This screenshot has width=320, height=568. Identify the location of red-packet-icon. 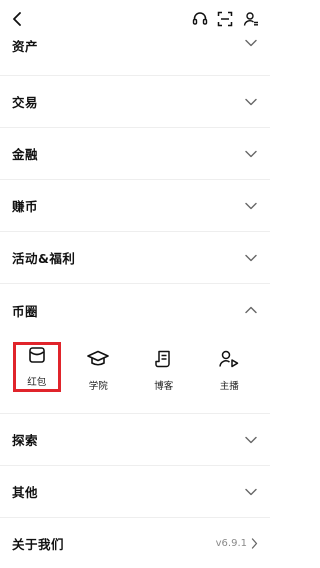
(37, 357).